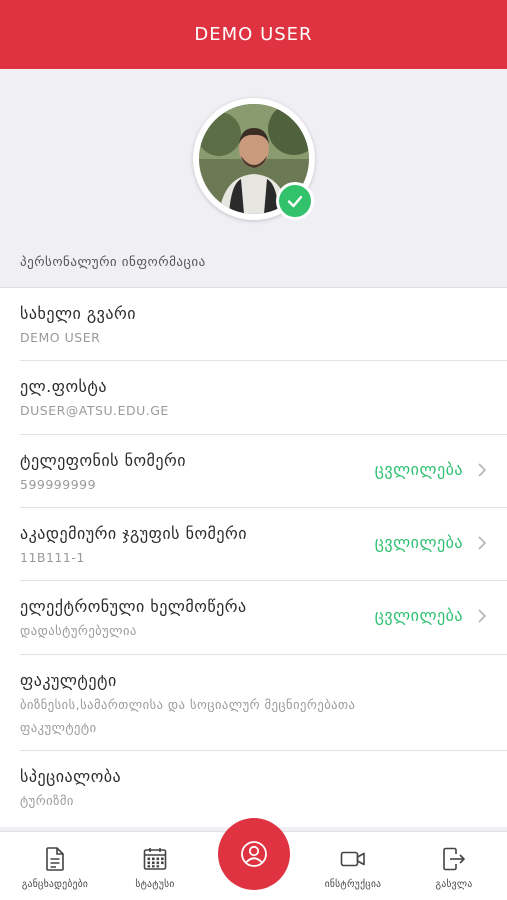 This screenshot has width=507, height=900. I want to click on row-title: აკადემიური ჯგუფის ნომერი, so click(134, 533).